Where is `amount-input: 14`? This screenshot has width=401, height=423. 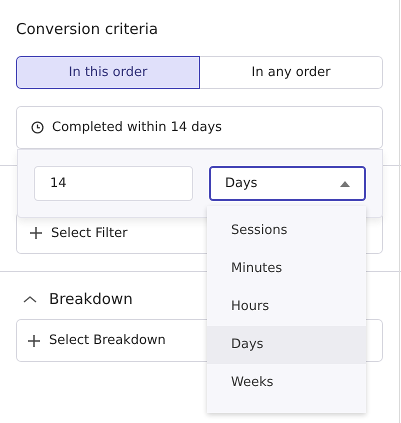 amount-input: 14 is located at coordinates (113, 183).